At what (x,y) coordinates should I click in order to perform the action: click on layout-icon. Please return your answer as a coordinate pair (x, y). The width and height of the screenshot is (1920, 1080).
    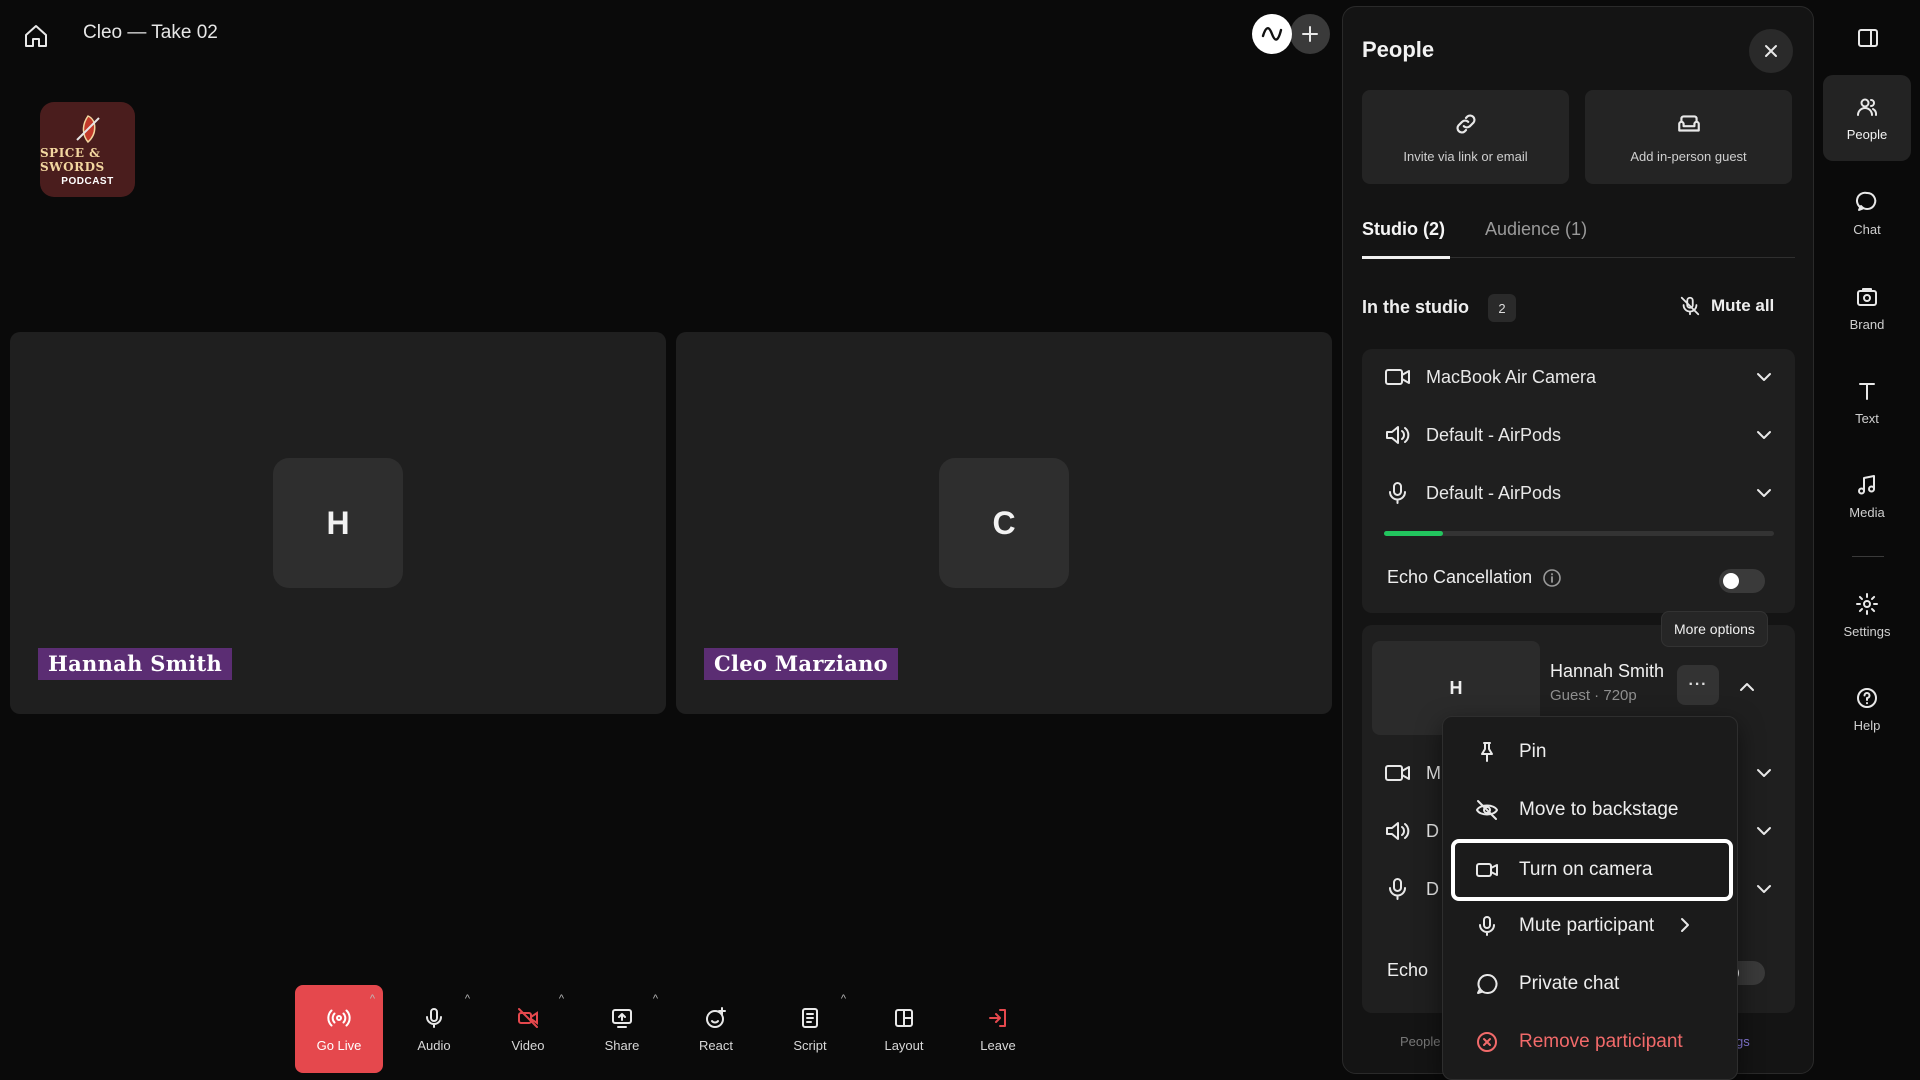
    Looking at the image, I should click on (904, 1017).